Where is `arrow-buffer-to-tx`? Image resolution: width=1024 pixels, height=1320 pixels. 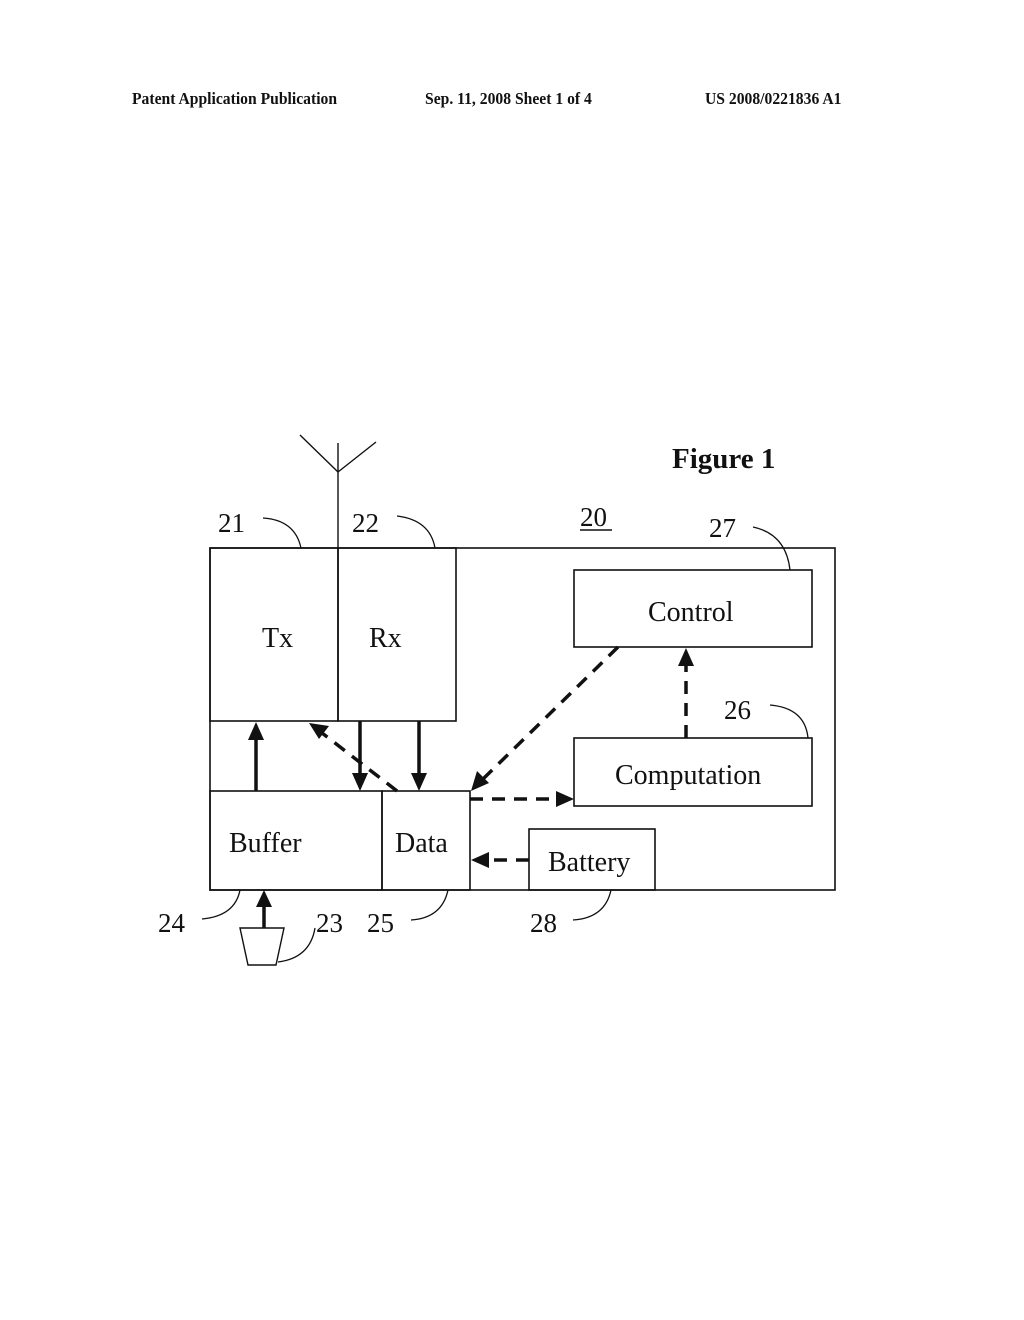 arrow-buffer-to-tx is located at coordinates (256, 756).